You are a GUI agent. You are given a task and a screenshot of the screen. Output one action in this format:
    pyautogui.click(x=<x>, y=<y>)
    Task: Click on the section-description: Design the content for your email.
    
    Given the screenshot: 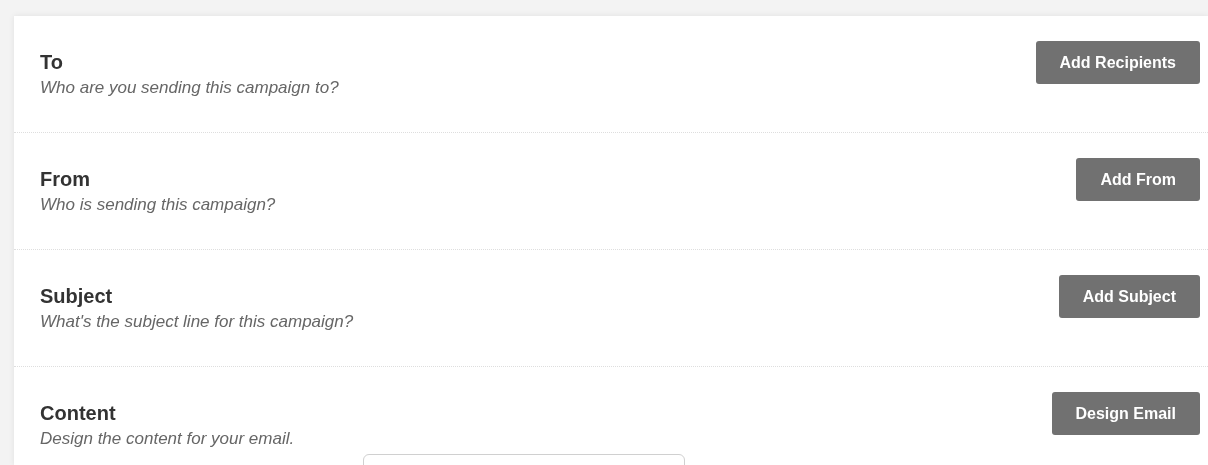 What is the action you would take?
    pyautogui.click(x=167, y=439)
    